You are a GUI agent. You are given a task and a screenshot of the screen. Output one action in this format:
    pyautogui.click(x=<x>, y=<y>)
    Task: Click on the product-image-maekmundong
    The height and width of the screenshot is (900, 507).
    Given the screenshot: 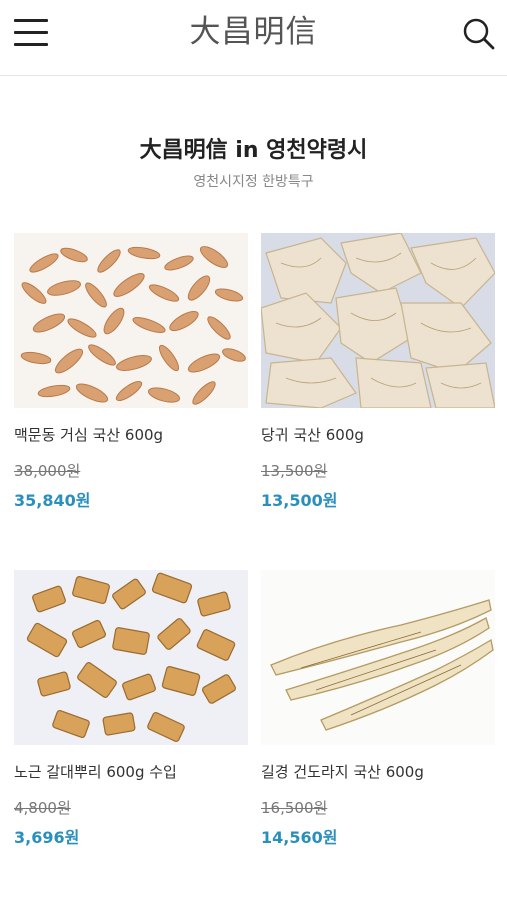 What is the action you would take?
    pyautogui.click(x=131, y=320)
    